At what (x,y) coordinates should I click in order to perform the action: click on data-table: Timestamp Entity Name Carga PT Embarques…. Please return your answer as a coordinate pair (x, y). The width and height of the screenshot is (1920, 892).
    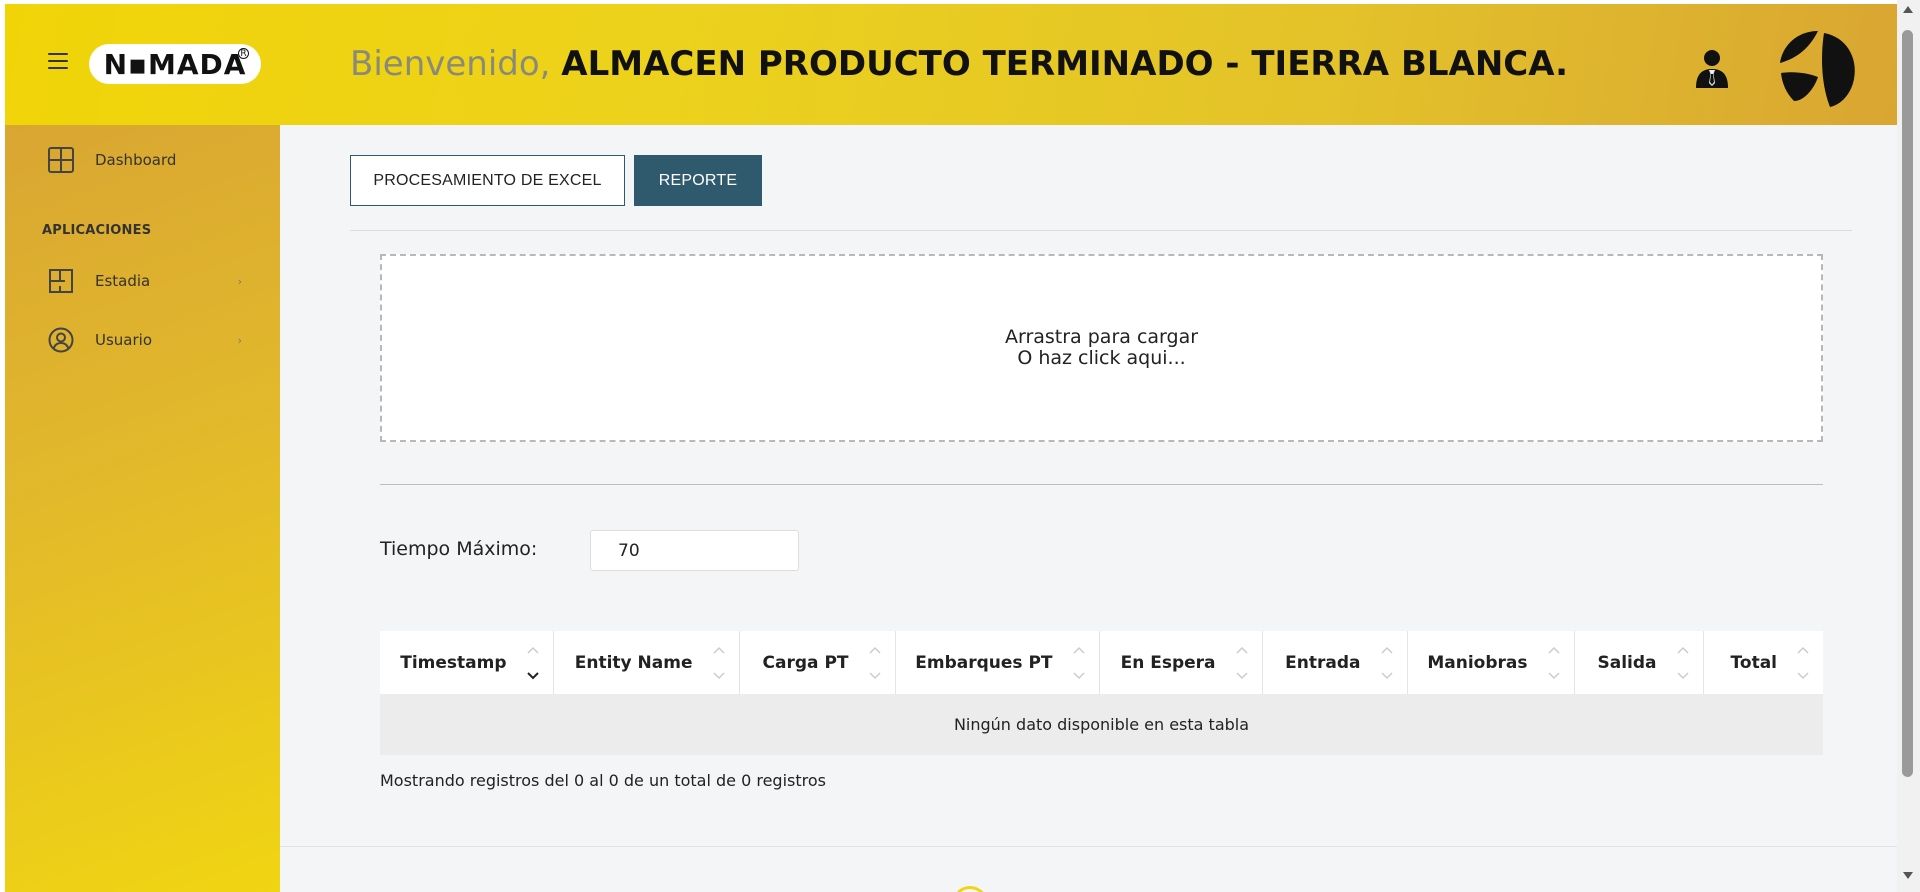
    Looking at the image, I should click on (1101, 693).